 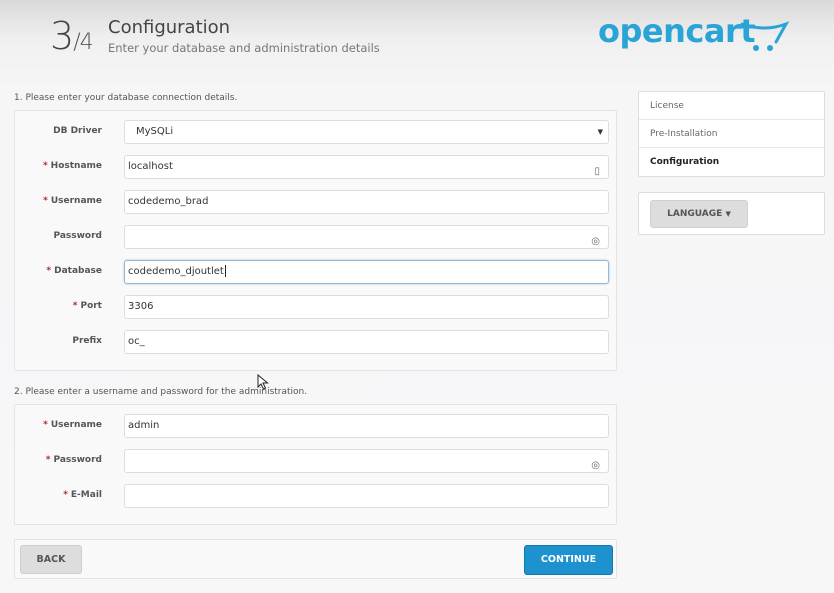 I want to click on text-caret, so click(x=225, y=271).